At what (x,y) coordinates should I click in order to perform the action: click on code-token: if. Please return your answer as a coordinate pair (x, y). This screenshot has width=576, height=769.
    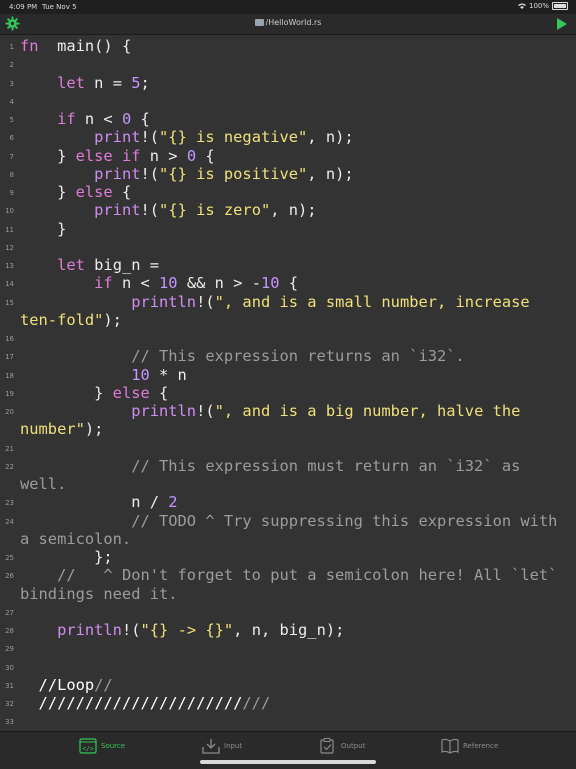
    Looking at the image, I should click on (66, 119).